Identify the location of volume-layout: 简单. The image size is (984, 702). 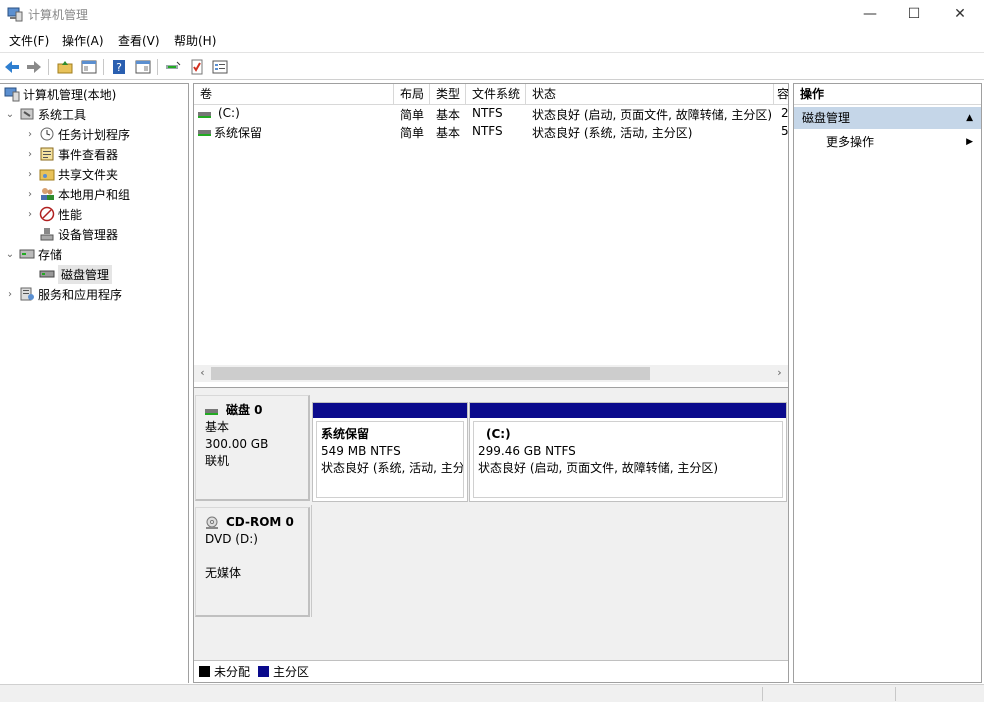
(412, 133).